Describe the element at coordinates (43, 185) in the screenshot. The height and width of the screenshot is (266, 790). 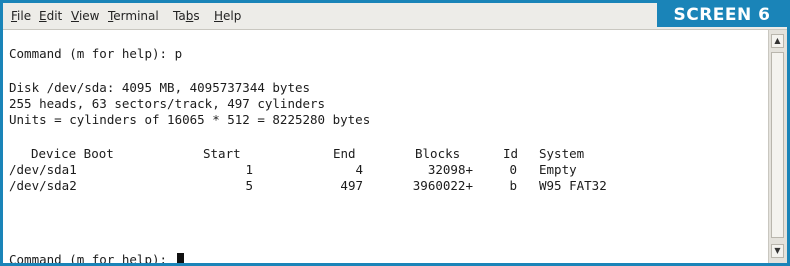
I see `partition-device: /dev/sda2` at that location.